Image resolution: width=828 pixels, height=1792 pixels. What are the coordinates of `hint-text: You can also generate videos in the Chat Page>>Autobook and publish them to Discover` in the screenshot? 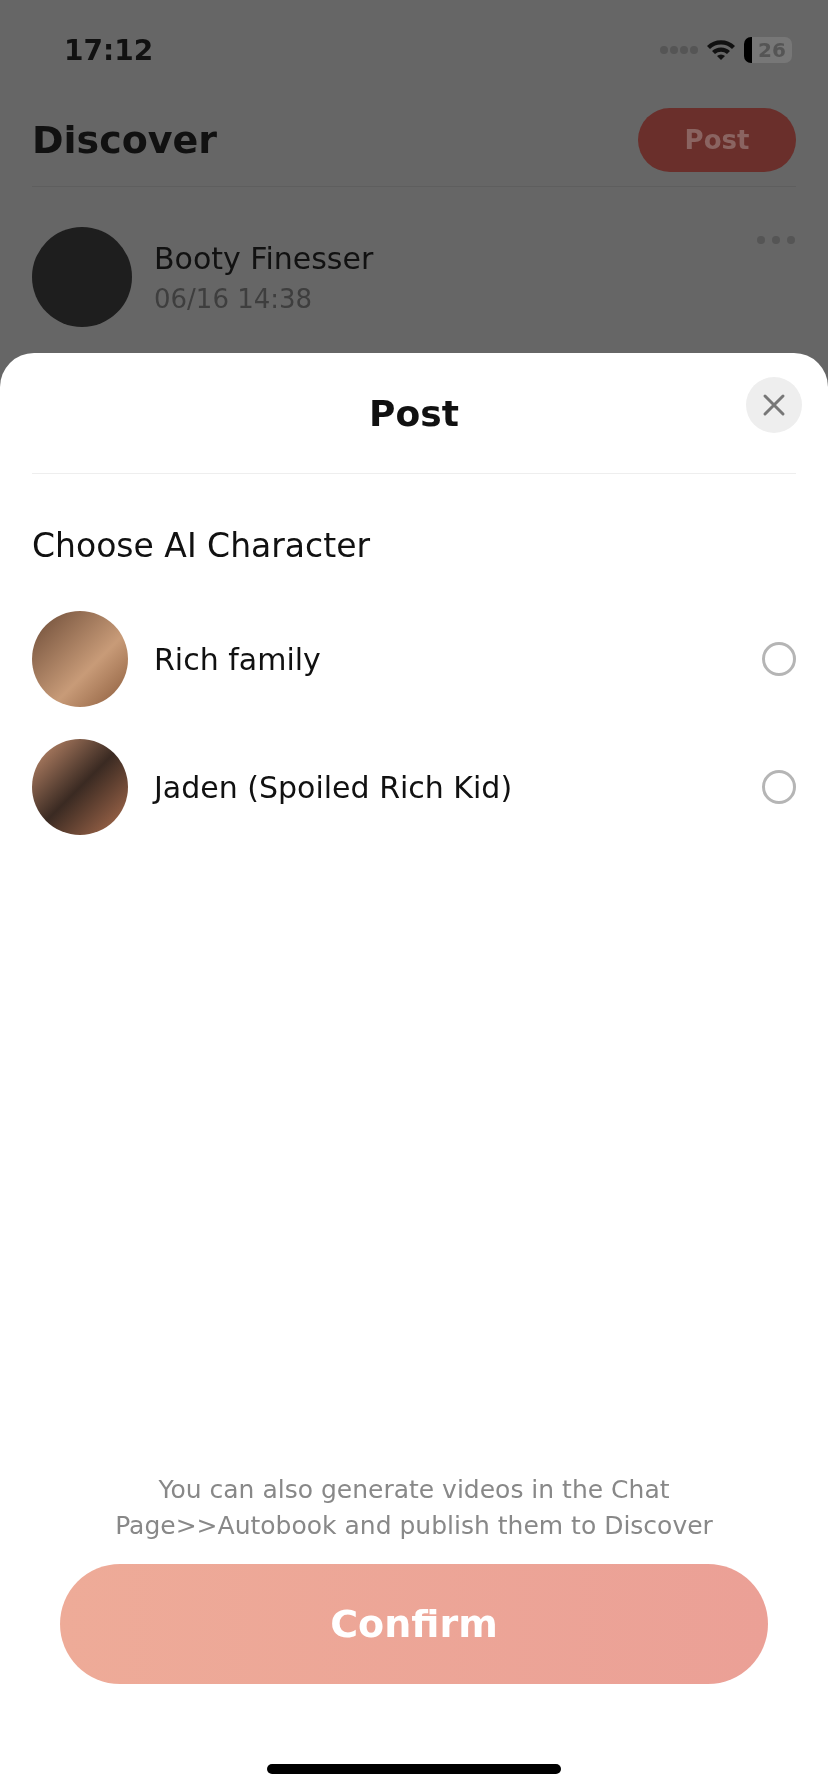 It's located at (414, 1508).